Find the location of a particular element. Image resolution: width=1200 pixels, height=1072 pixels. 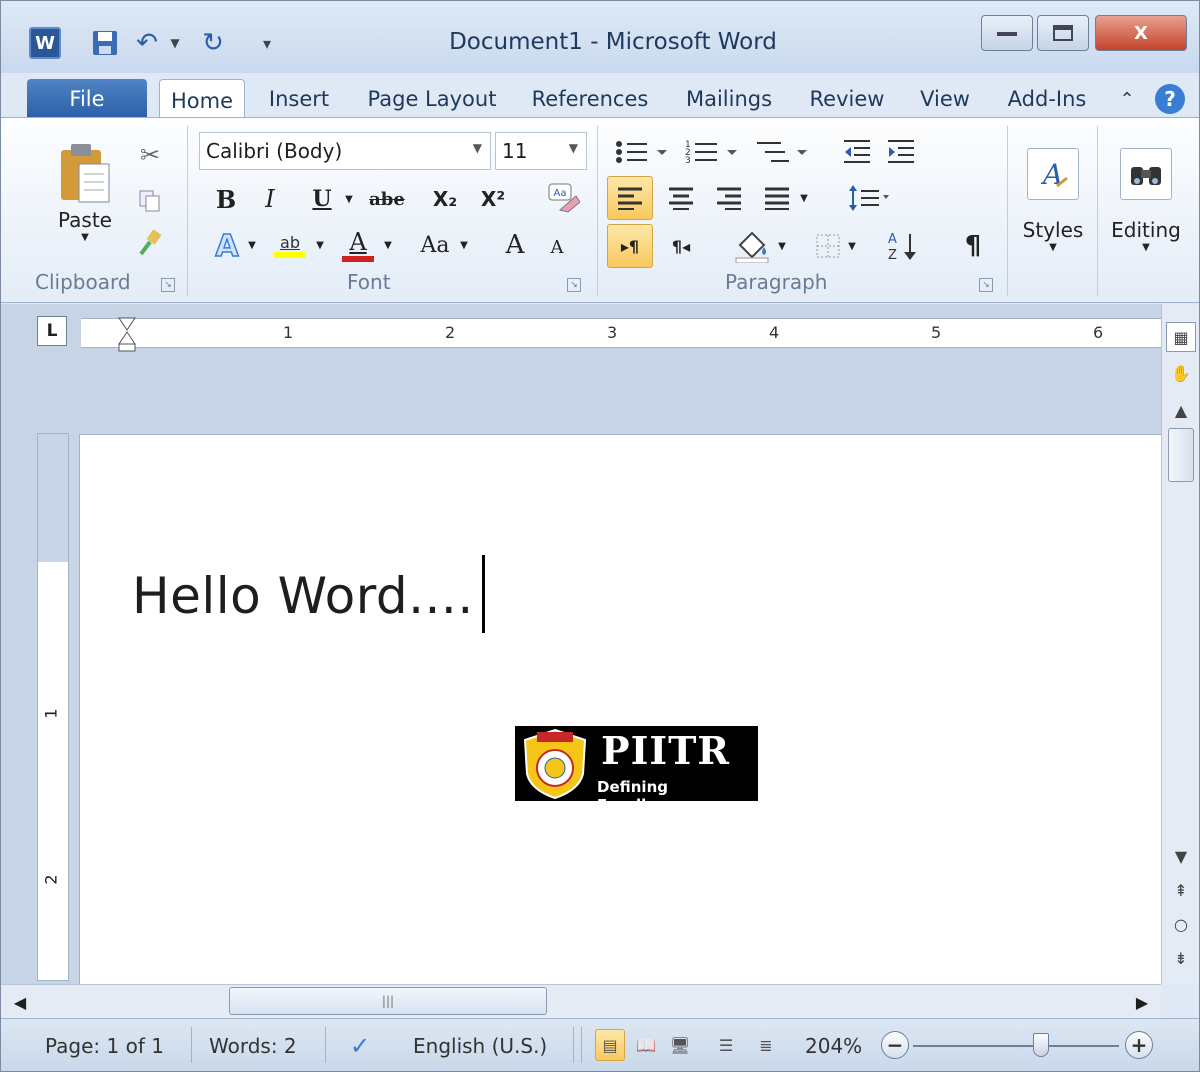

borders-icon is located at coordinates (828, 246).